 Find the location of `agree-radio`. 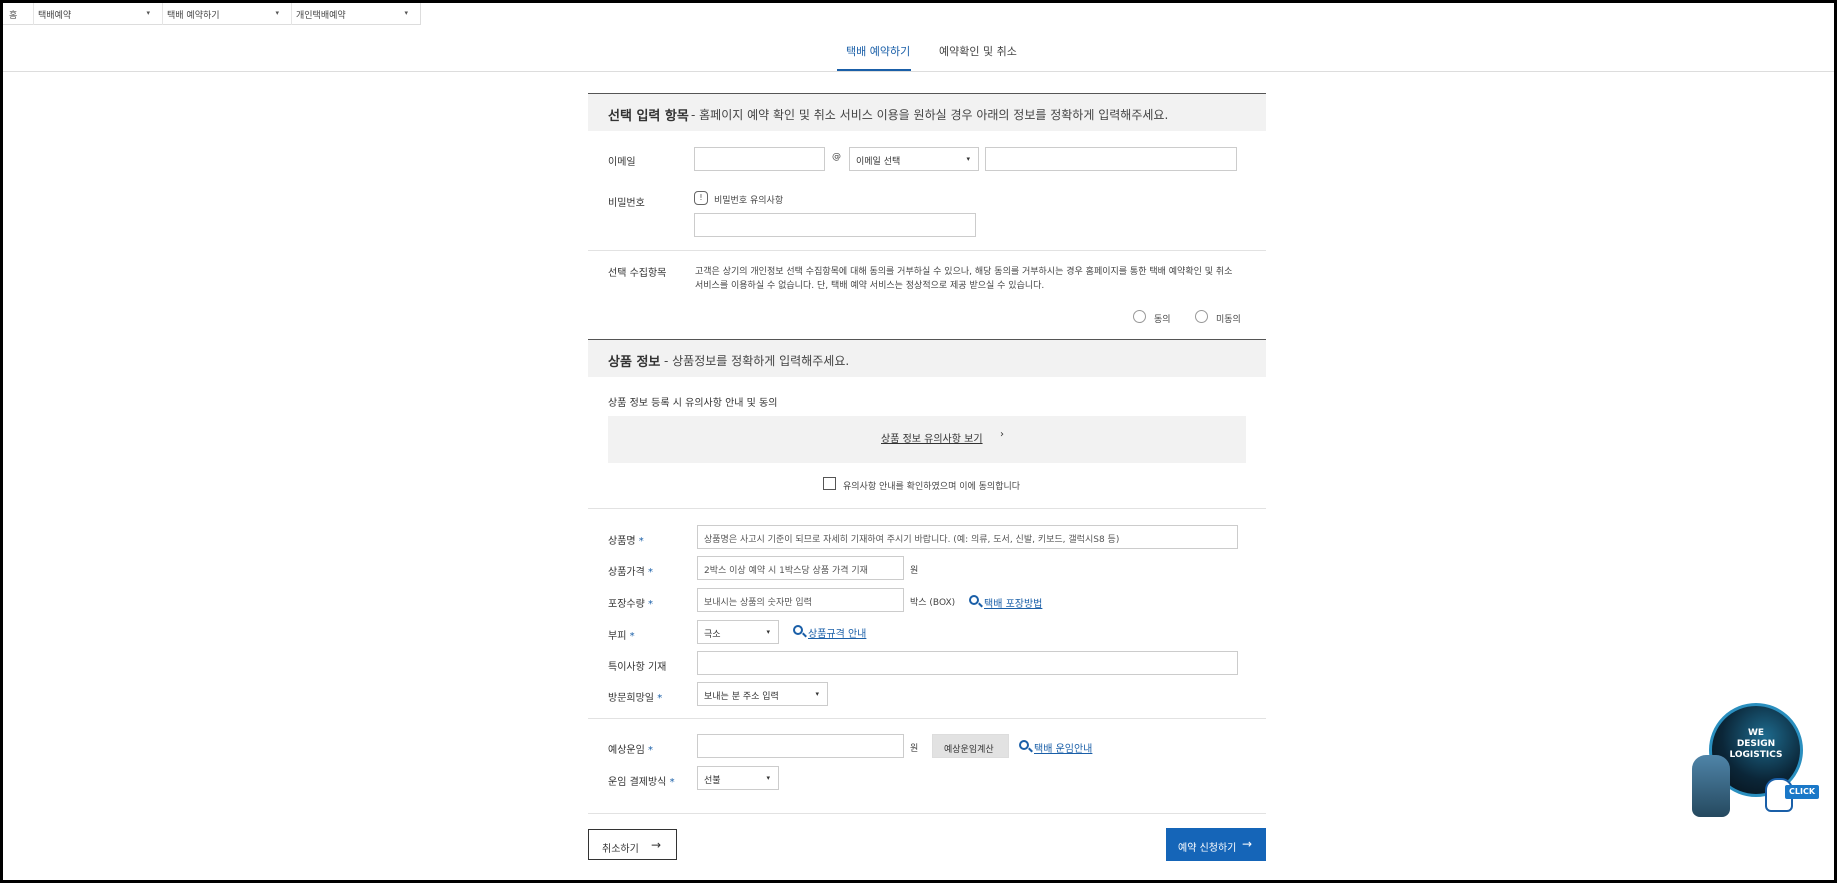

agree-radio is located at coordinates (1139, 316).